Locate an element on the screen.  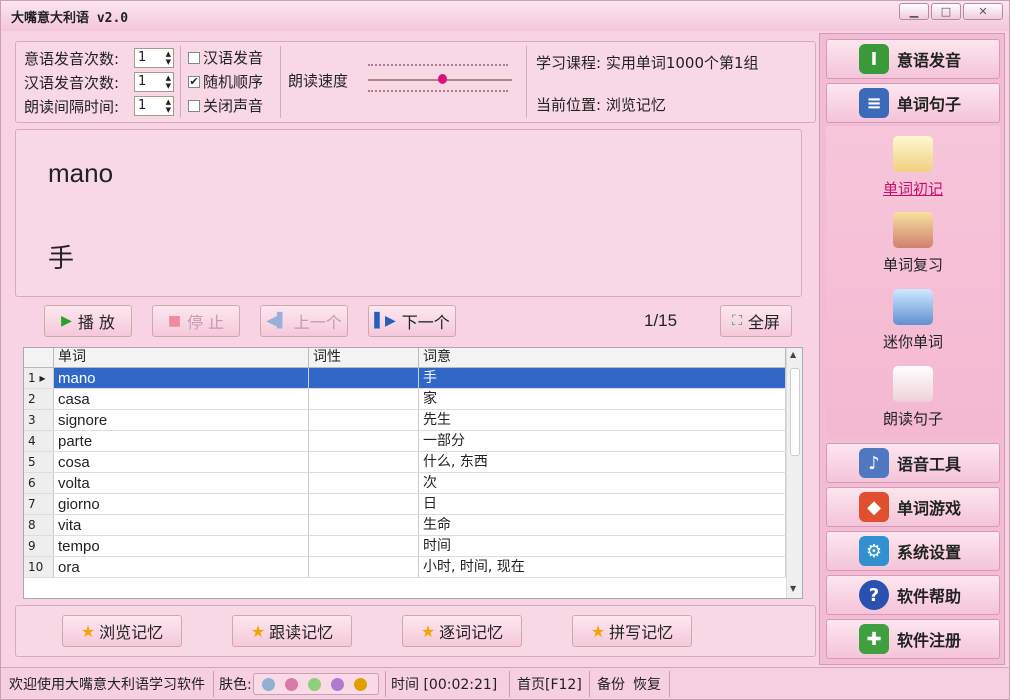
sidebar-label: 意语发音 is located at coordinates (929, 60).